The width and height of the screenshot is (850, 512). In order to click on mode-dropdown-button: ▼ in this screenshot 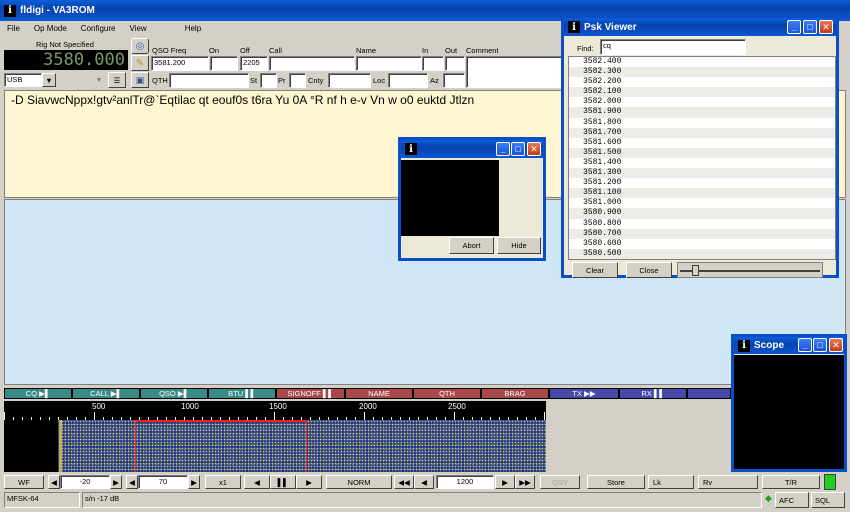, I will do `click(49, 80)`.